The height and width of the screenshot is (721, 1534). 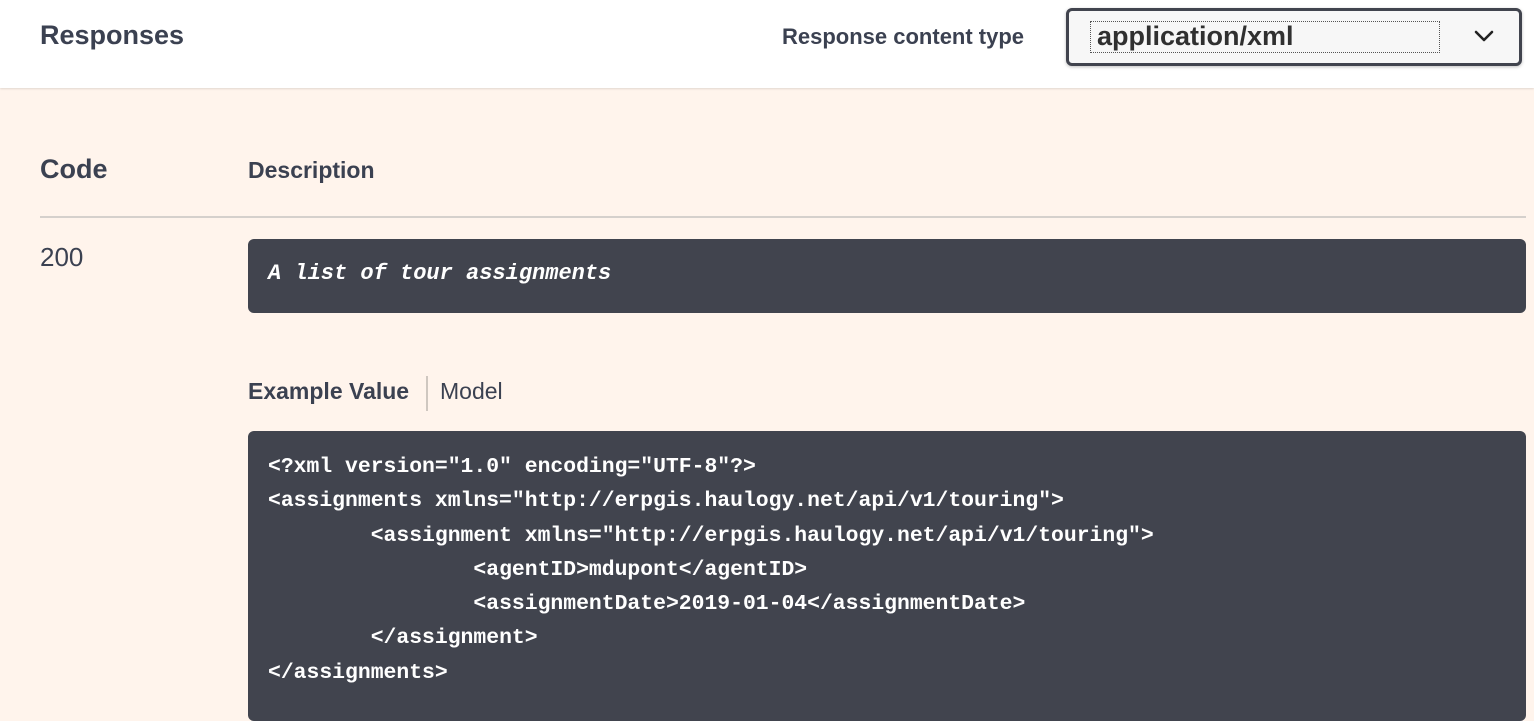 I want to click on code-line: <agentID>mdupont</agentID>, so click(x=538, y=569).